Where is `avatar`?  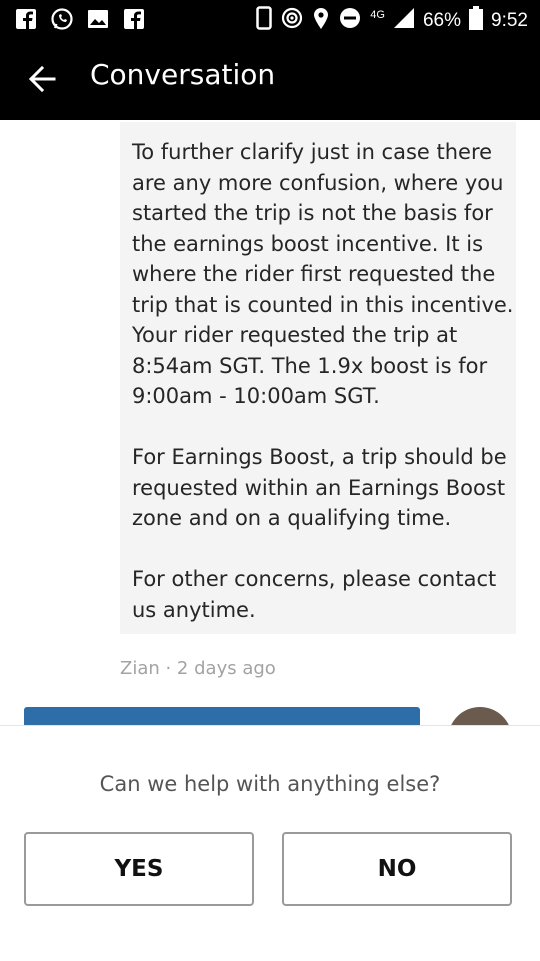 avatar is located at coordinates (480, 717).